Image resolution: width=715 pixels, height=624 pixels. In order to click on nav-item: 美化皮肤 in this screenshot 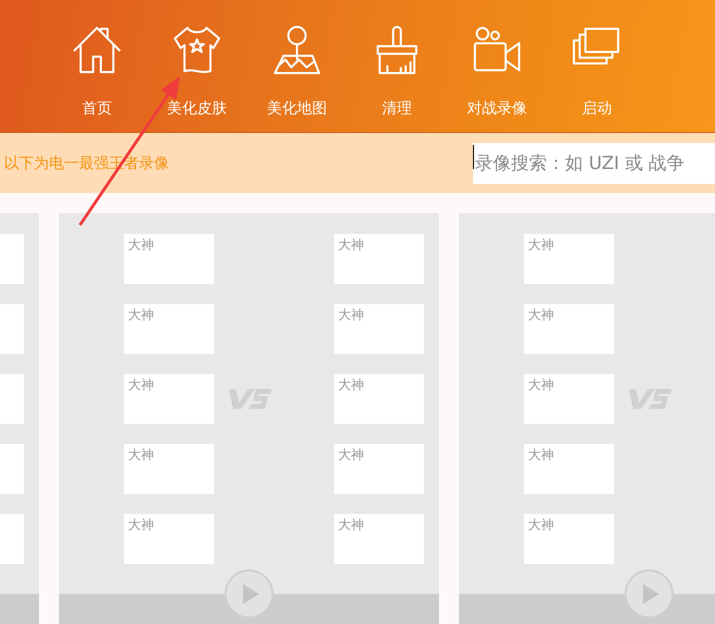, I will do `click(197, 66)`.